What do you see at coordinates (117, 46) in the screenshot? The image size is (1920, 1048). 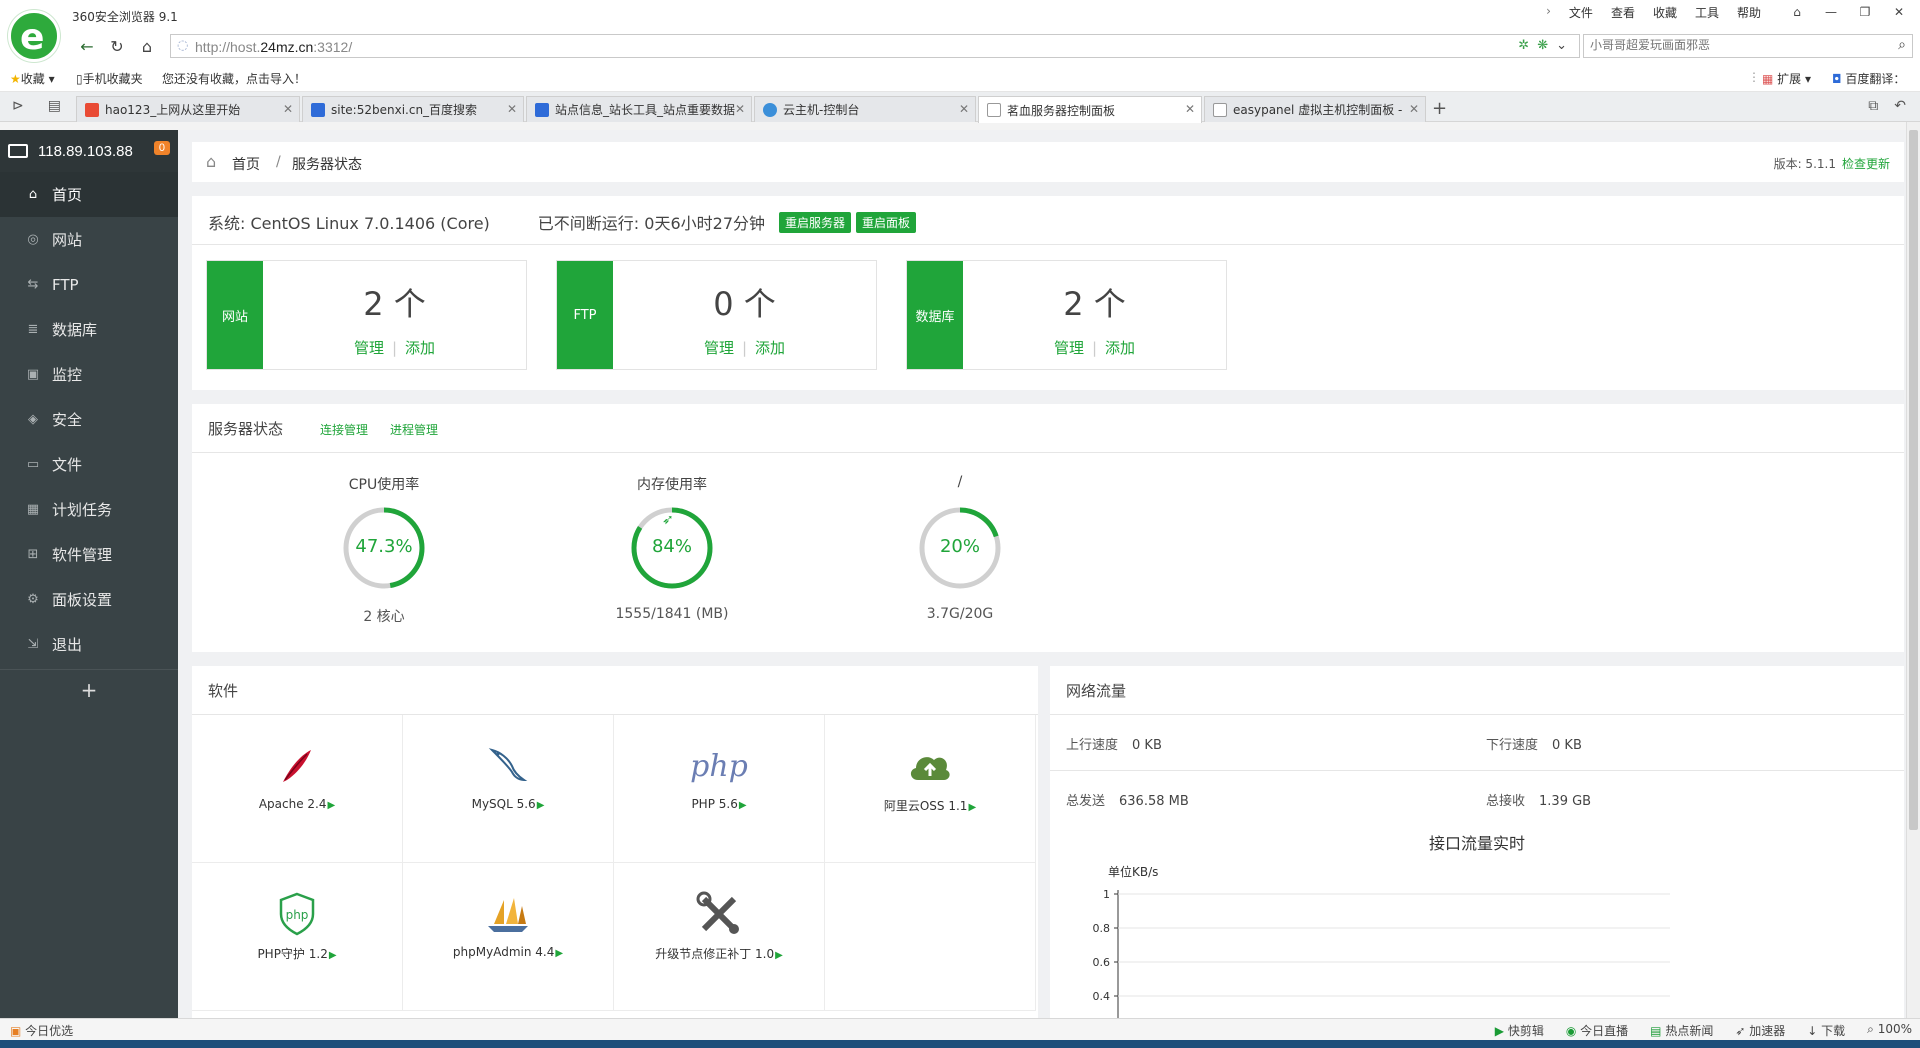 I see `refresh-icon: ↻` at bounding box center [117, 46].